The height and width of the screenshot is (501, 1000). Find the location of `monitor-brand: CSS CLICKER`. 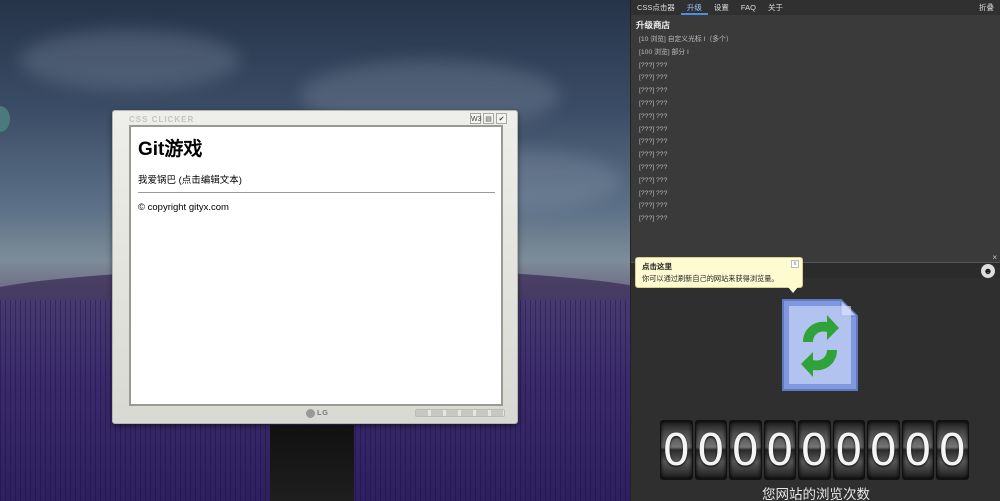

monitor-brand: CSS CLICKER is located at coordinates (162, 119).